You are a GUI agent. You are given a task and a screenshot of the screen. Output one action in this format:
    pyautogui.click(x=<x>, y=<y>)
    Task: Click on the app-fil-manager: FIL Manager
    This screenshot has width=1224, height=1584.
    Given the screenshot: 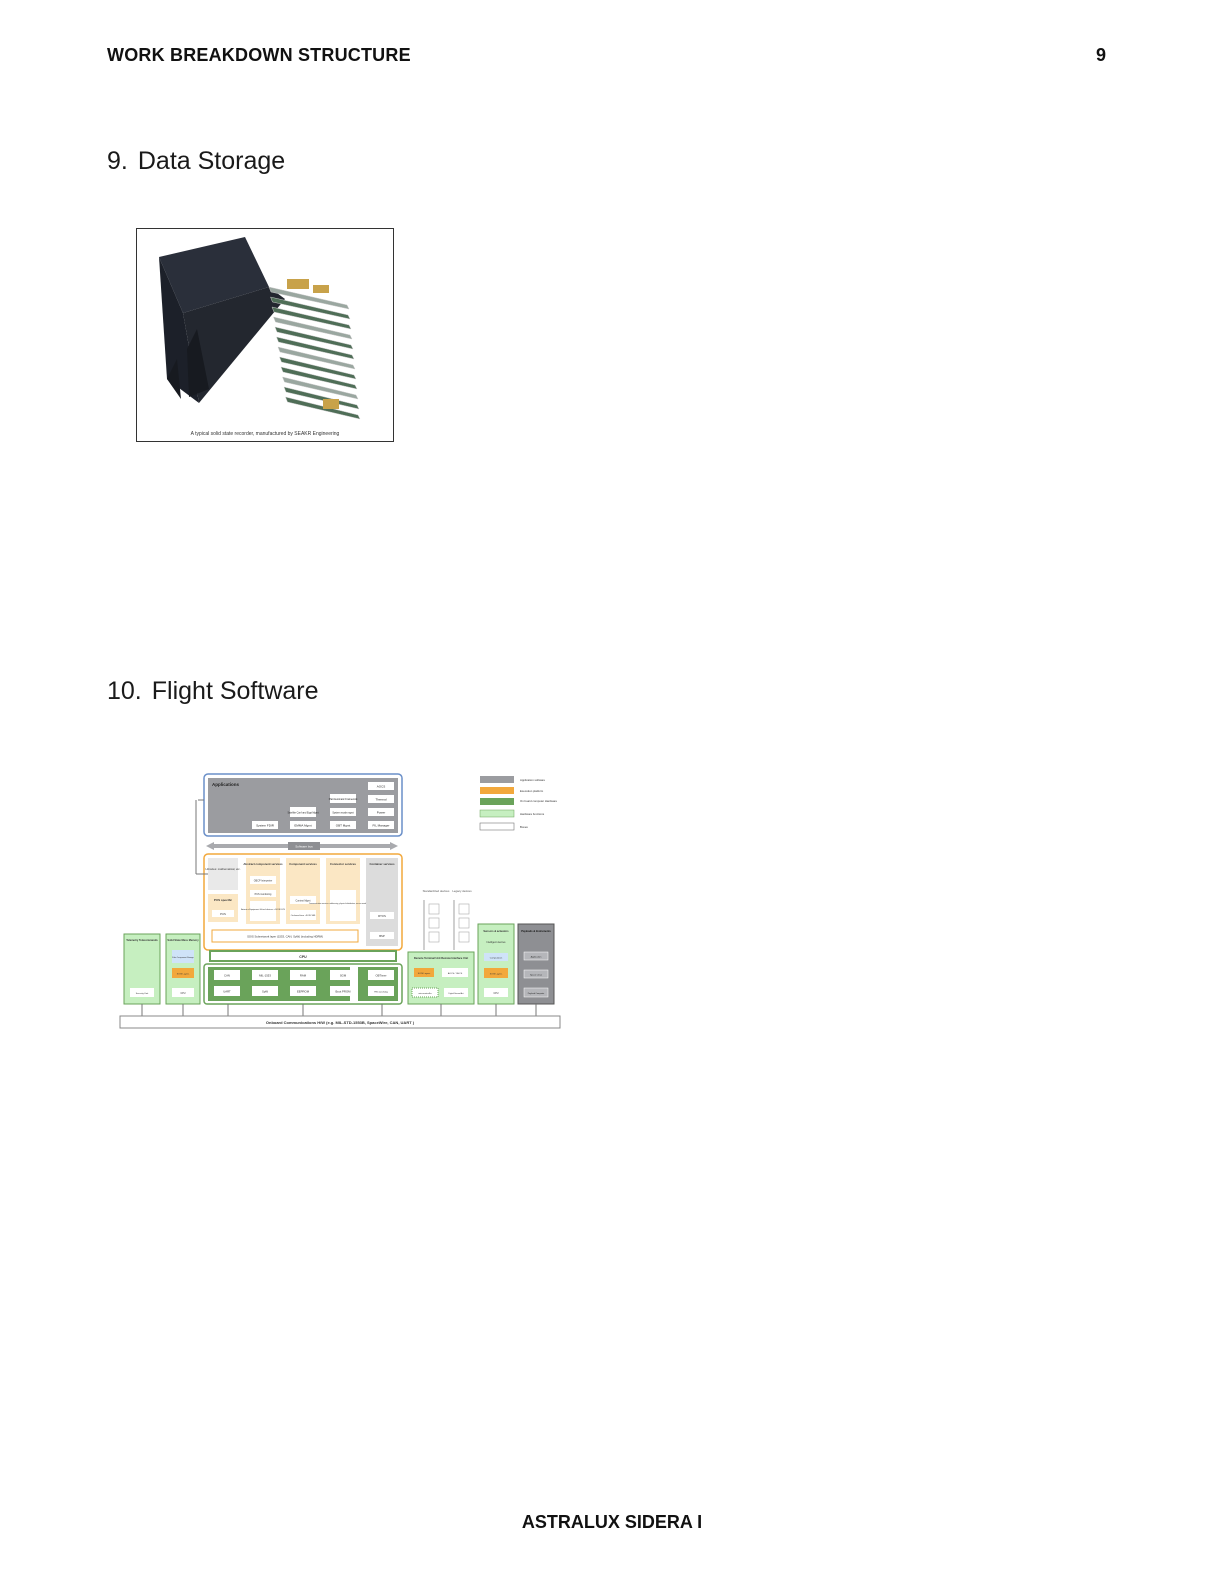 What is the action you would take?
    pyautogui.click(x=381, y=826)
    